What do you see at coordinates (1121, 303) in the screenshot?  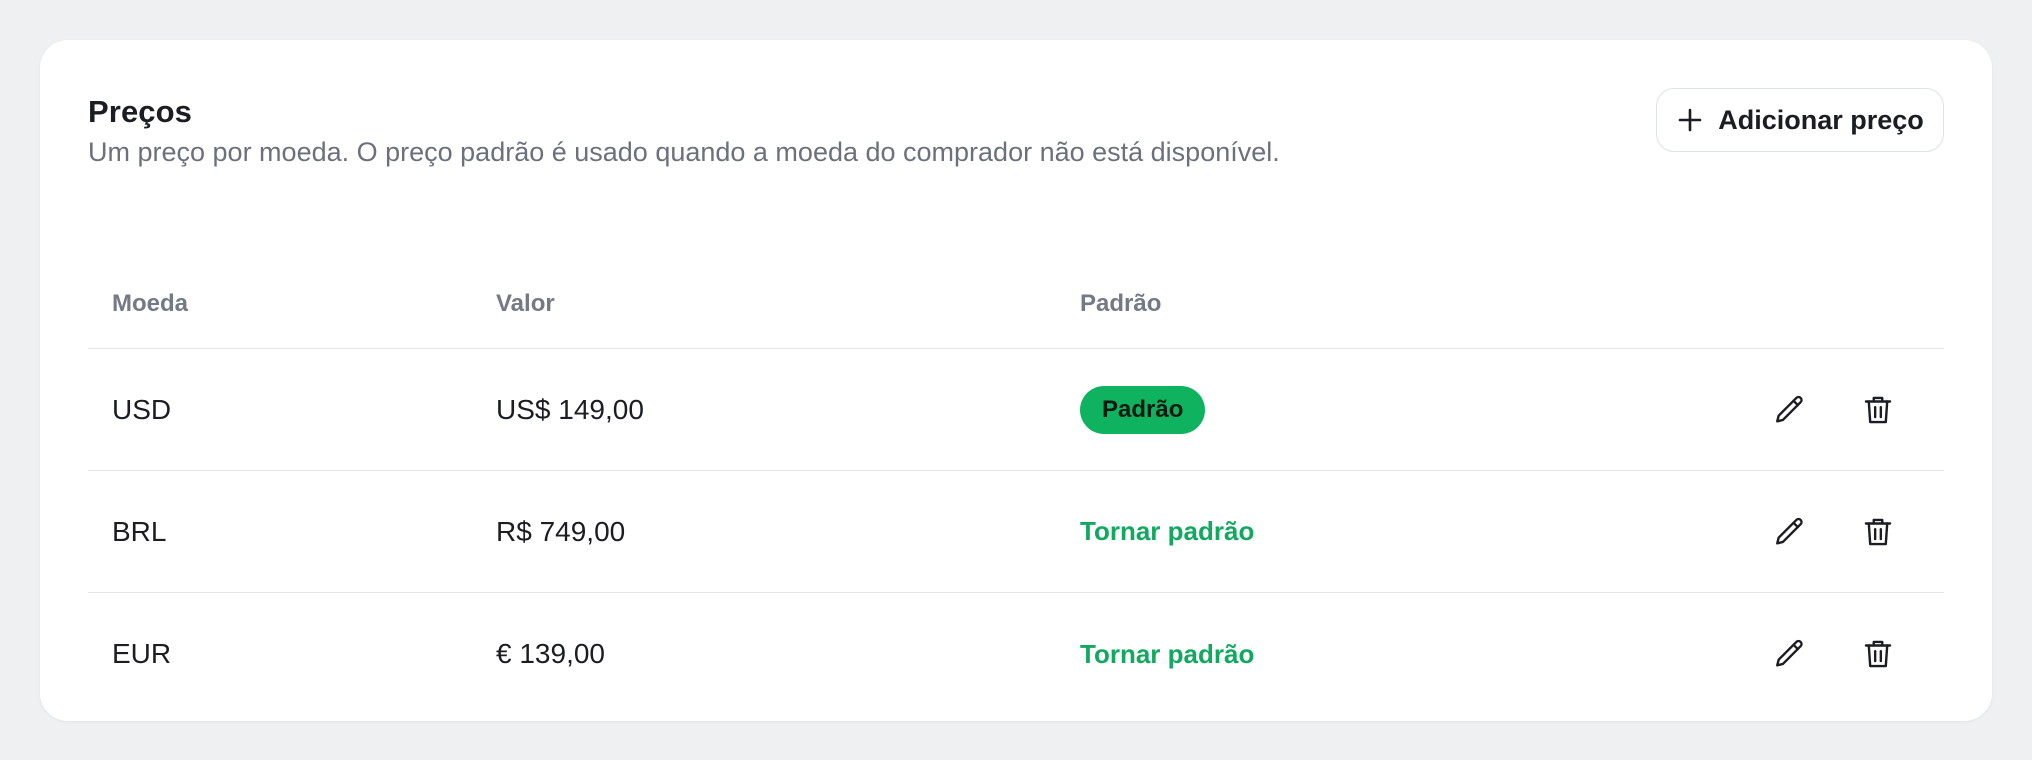 I see `column-header-default: Padrão` at bounding box center [1121, 303].